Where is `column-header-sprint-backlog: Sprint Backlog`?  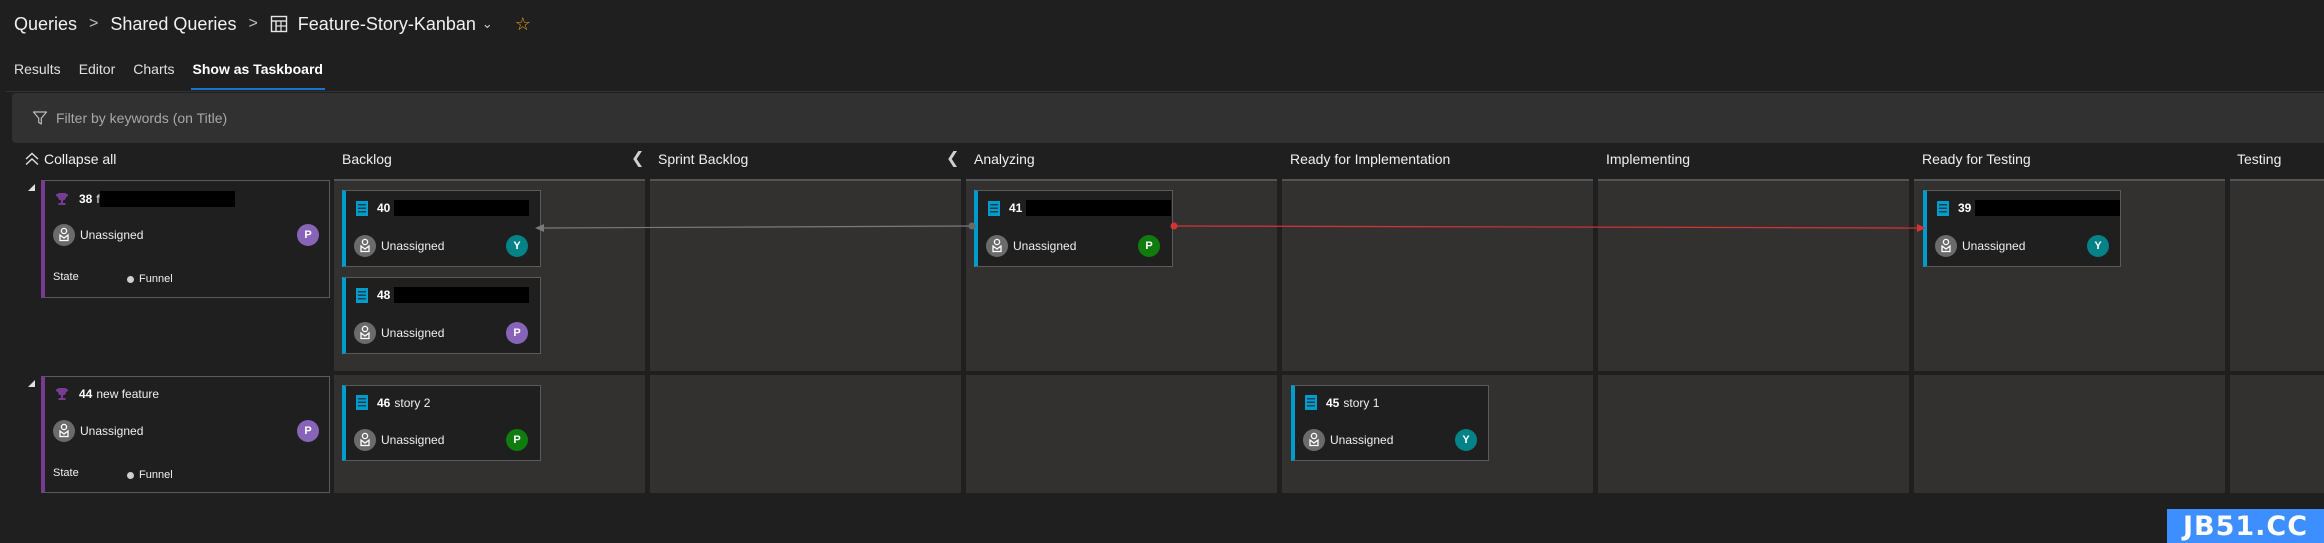 column-header-sprint-backlog: Sprint Backlog is located at coordinates (703, 159).